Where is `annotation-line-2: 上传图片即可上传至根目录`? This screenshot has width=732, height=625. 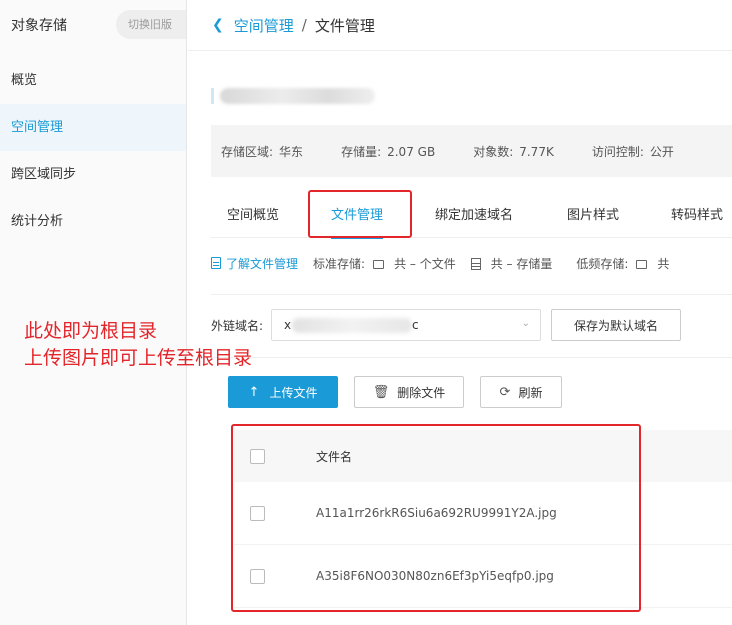
annotation-line-2: 上传图片即可上传至根目录 is located at coordinates (138, 358).